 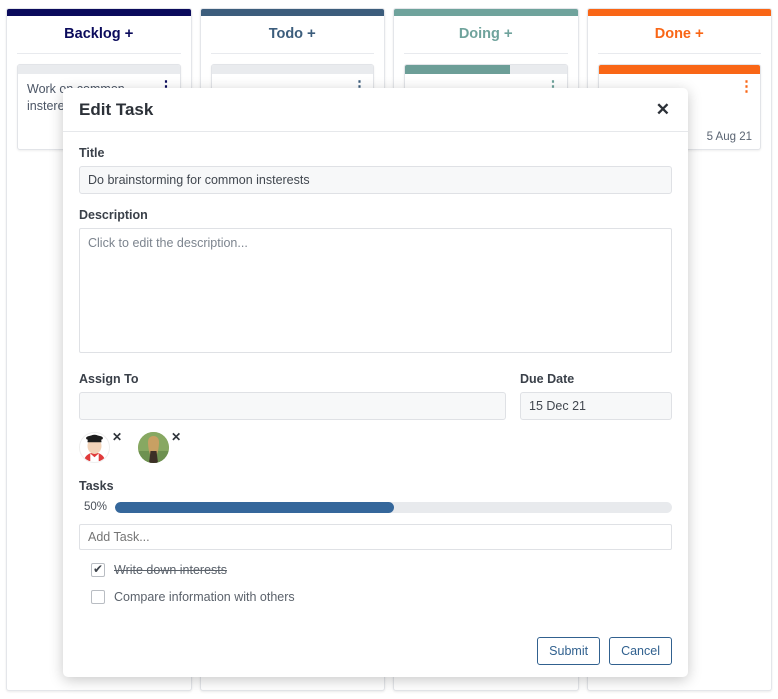 I want to click on column-header-doing: Doing +, so click(x=486, y=35).